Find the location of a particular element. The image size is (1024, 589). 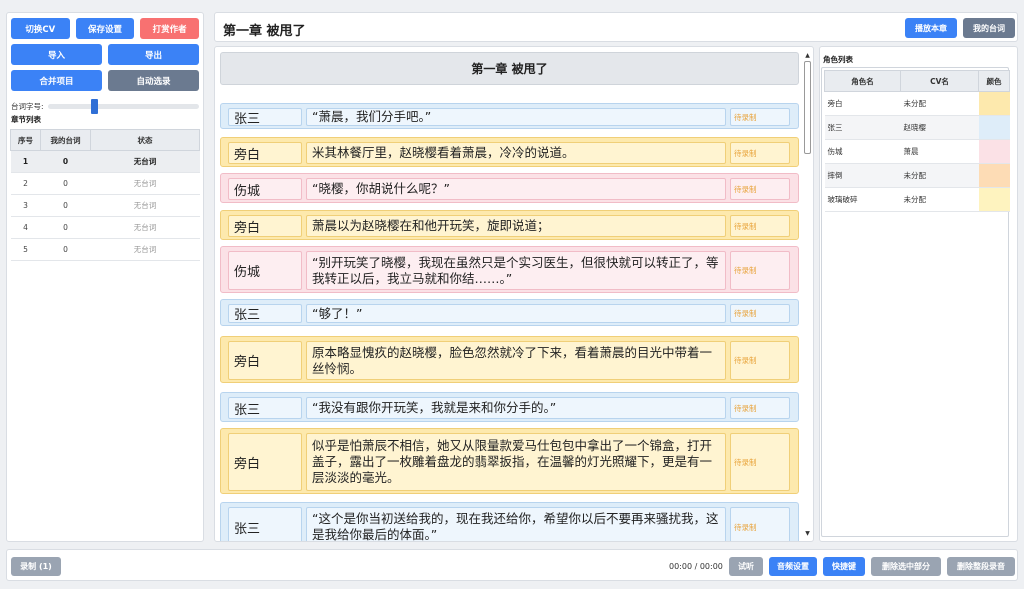

my-lines-button: 我的台词 is located at coordinates (989, 28).